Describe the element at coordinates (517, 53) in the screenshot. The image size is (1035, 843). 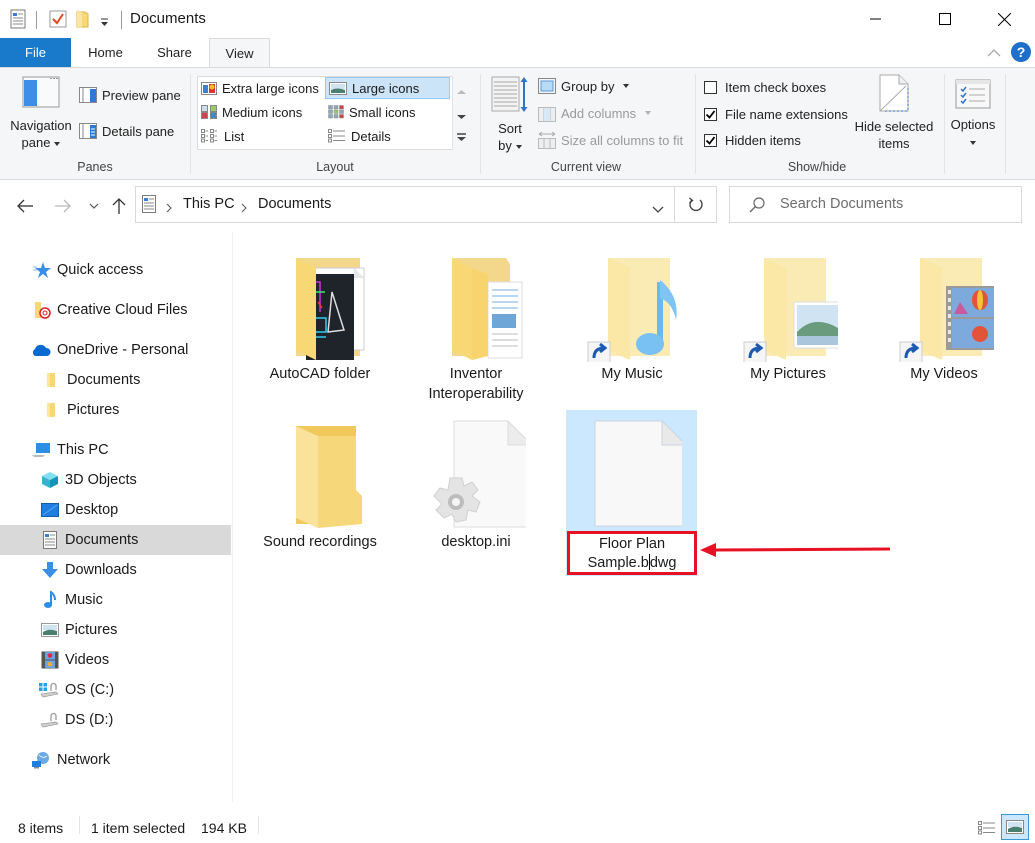
I see `ribbon-tabs: File Home Share View ?` at that location.